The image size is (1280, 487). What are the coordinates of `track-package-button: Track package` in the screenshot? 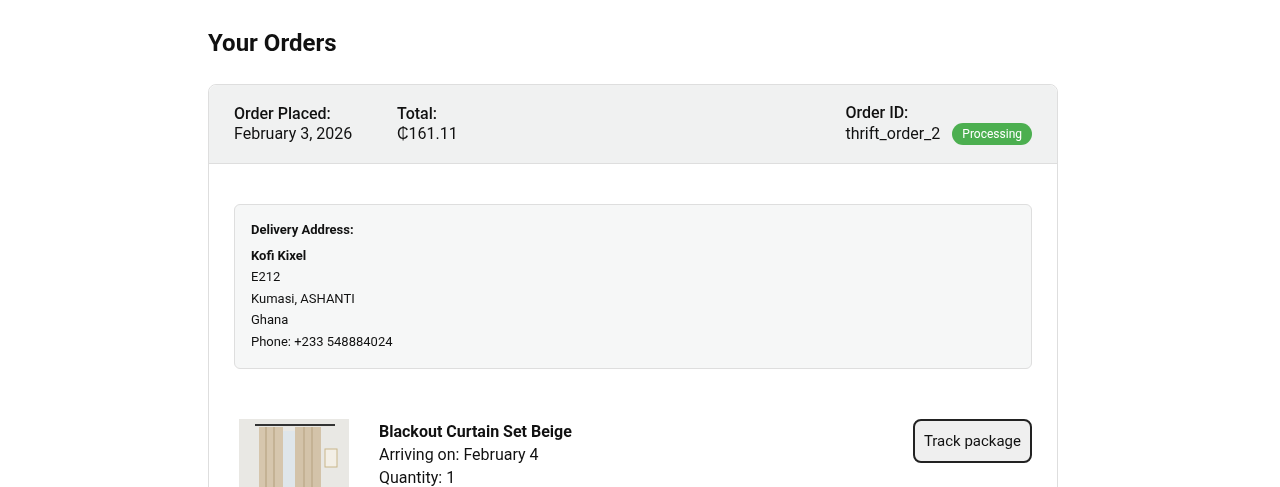 It's located at (972, 441).